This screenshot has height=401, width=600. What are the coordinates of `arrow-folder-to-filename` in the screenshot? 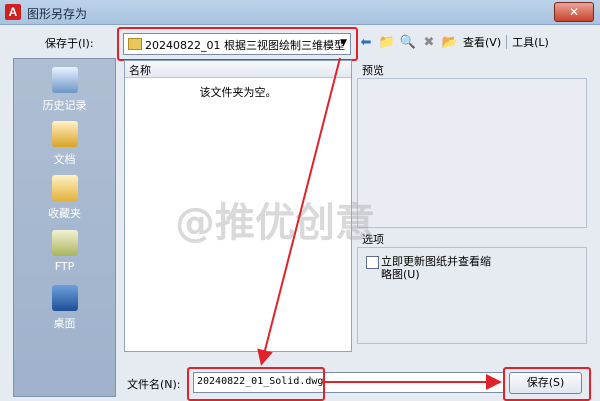 It's located at (299, 211).